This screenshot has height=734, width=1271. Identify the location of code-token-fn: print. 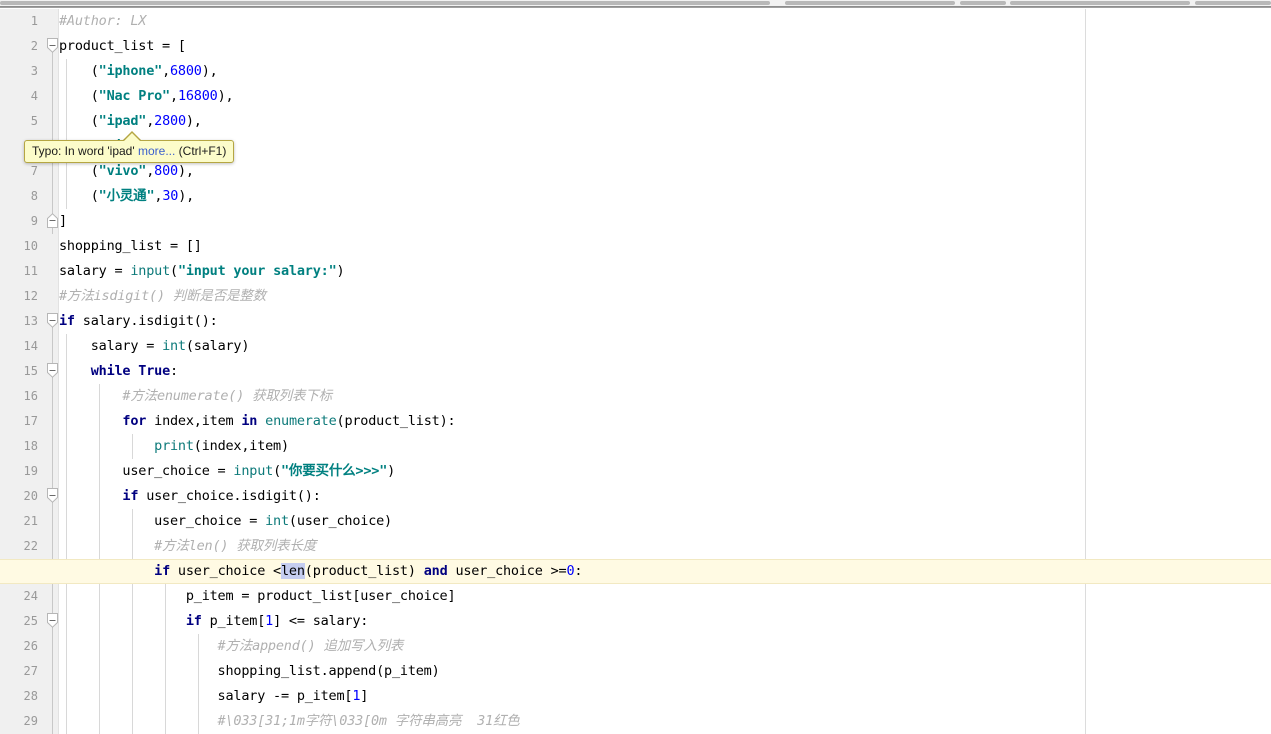
(174, 446).